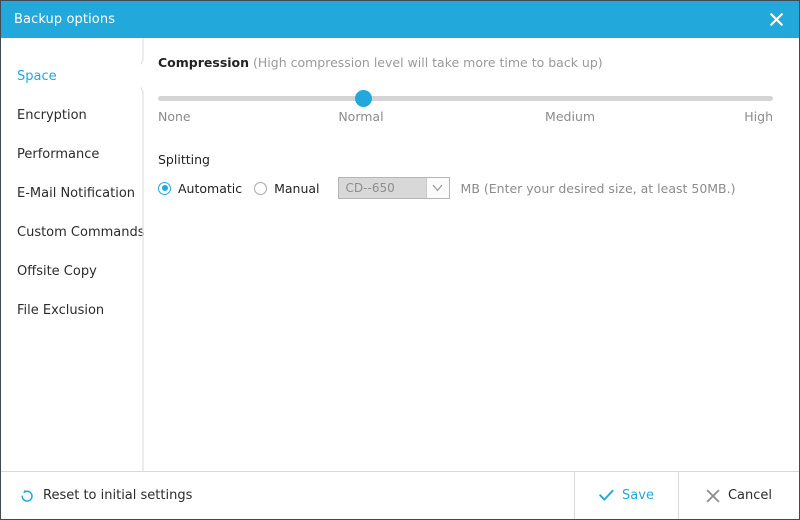 This screenshot has width=800, height=520. Describe the element at coordinates (71, 76) in the screenshot. I see `sidebar-item-space: Space` at that location.